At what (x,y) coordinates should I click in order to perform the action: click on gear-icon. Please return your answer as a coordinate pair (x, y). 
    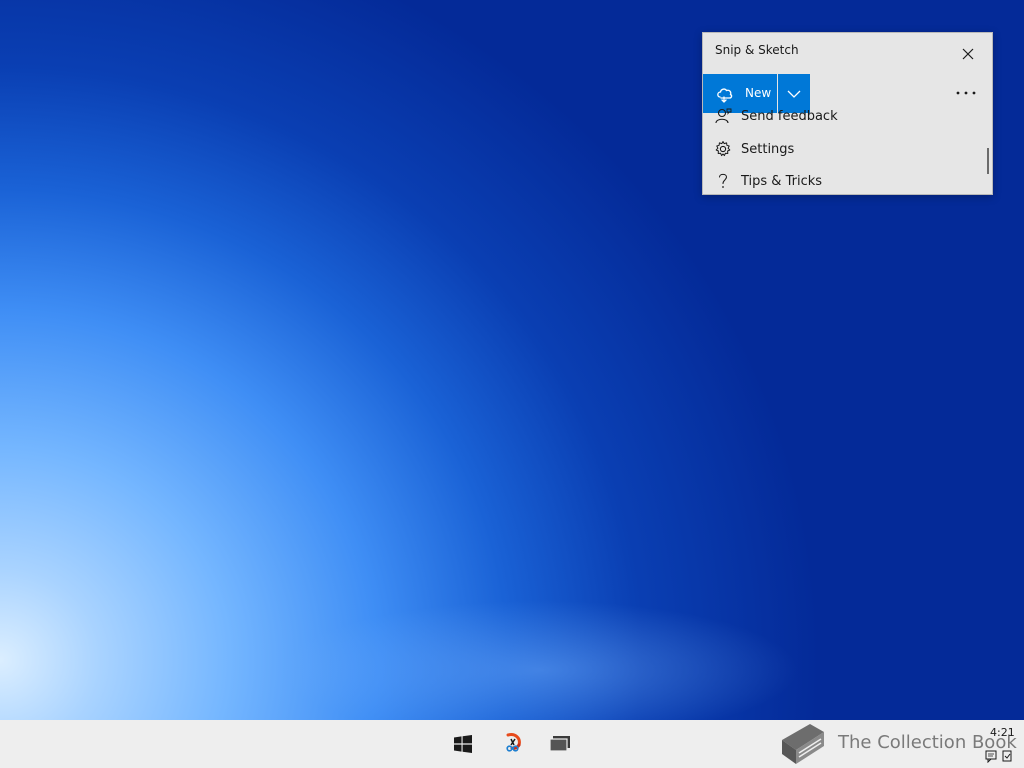
    Looking at the image, I should click on (723, 149).